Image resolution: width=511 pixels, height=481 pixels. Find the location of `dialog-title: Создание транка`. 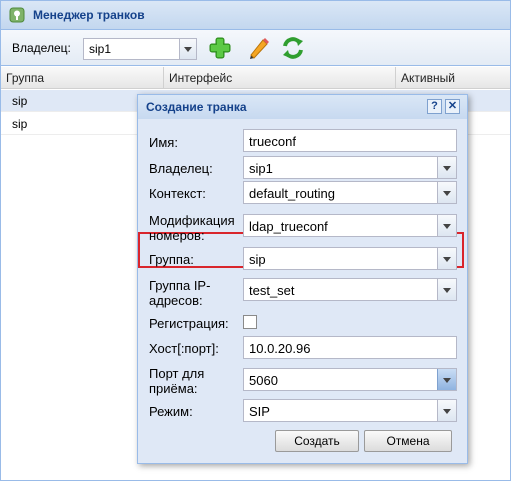

dialog-title: Создание транка is located at coordinates (196, 107).